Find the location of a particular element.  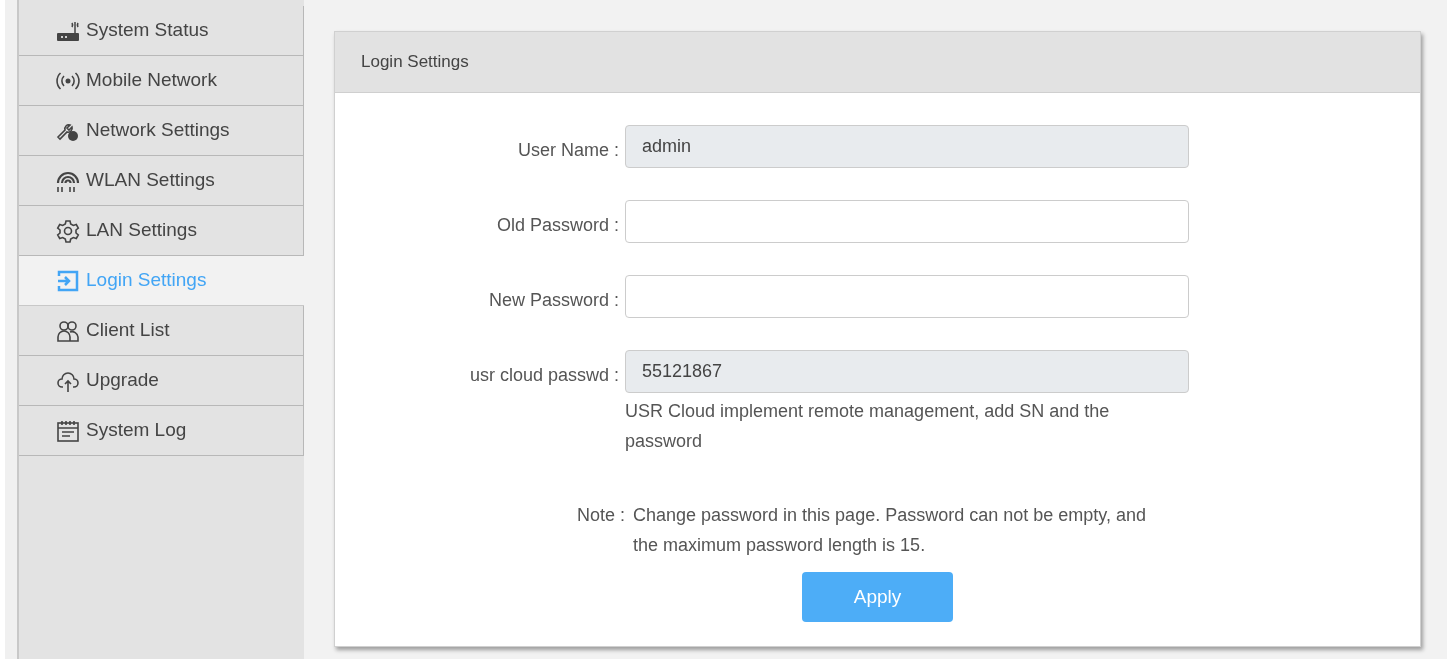

sidebar-item: Upgrade is located at coordinates (161, 381).